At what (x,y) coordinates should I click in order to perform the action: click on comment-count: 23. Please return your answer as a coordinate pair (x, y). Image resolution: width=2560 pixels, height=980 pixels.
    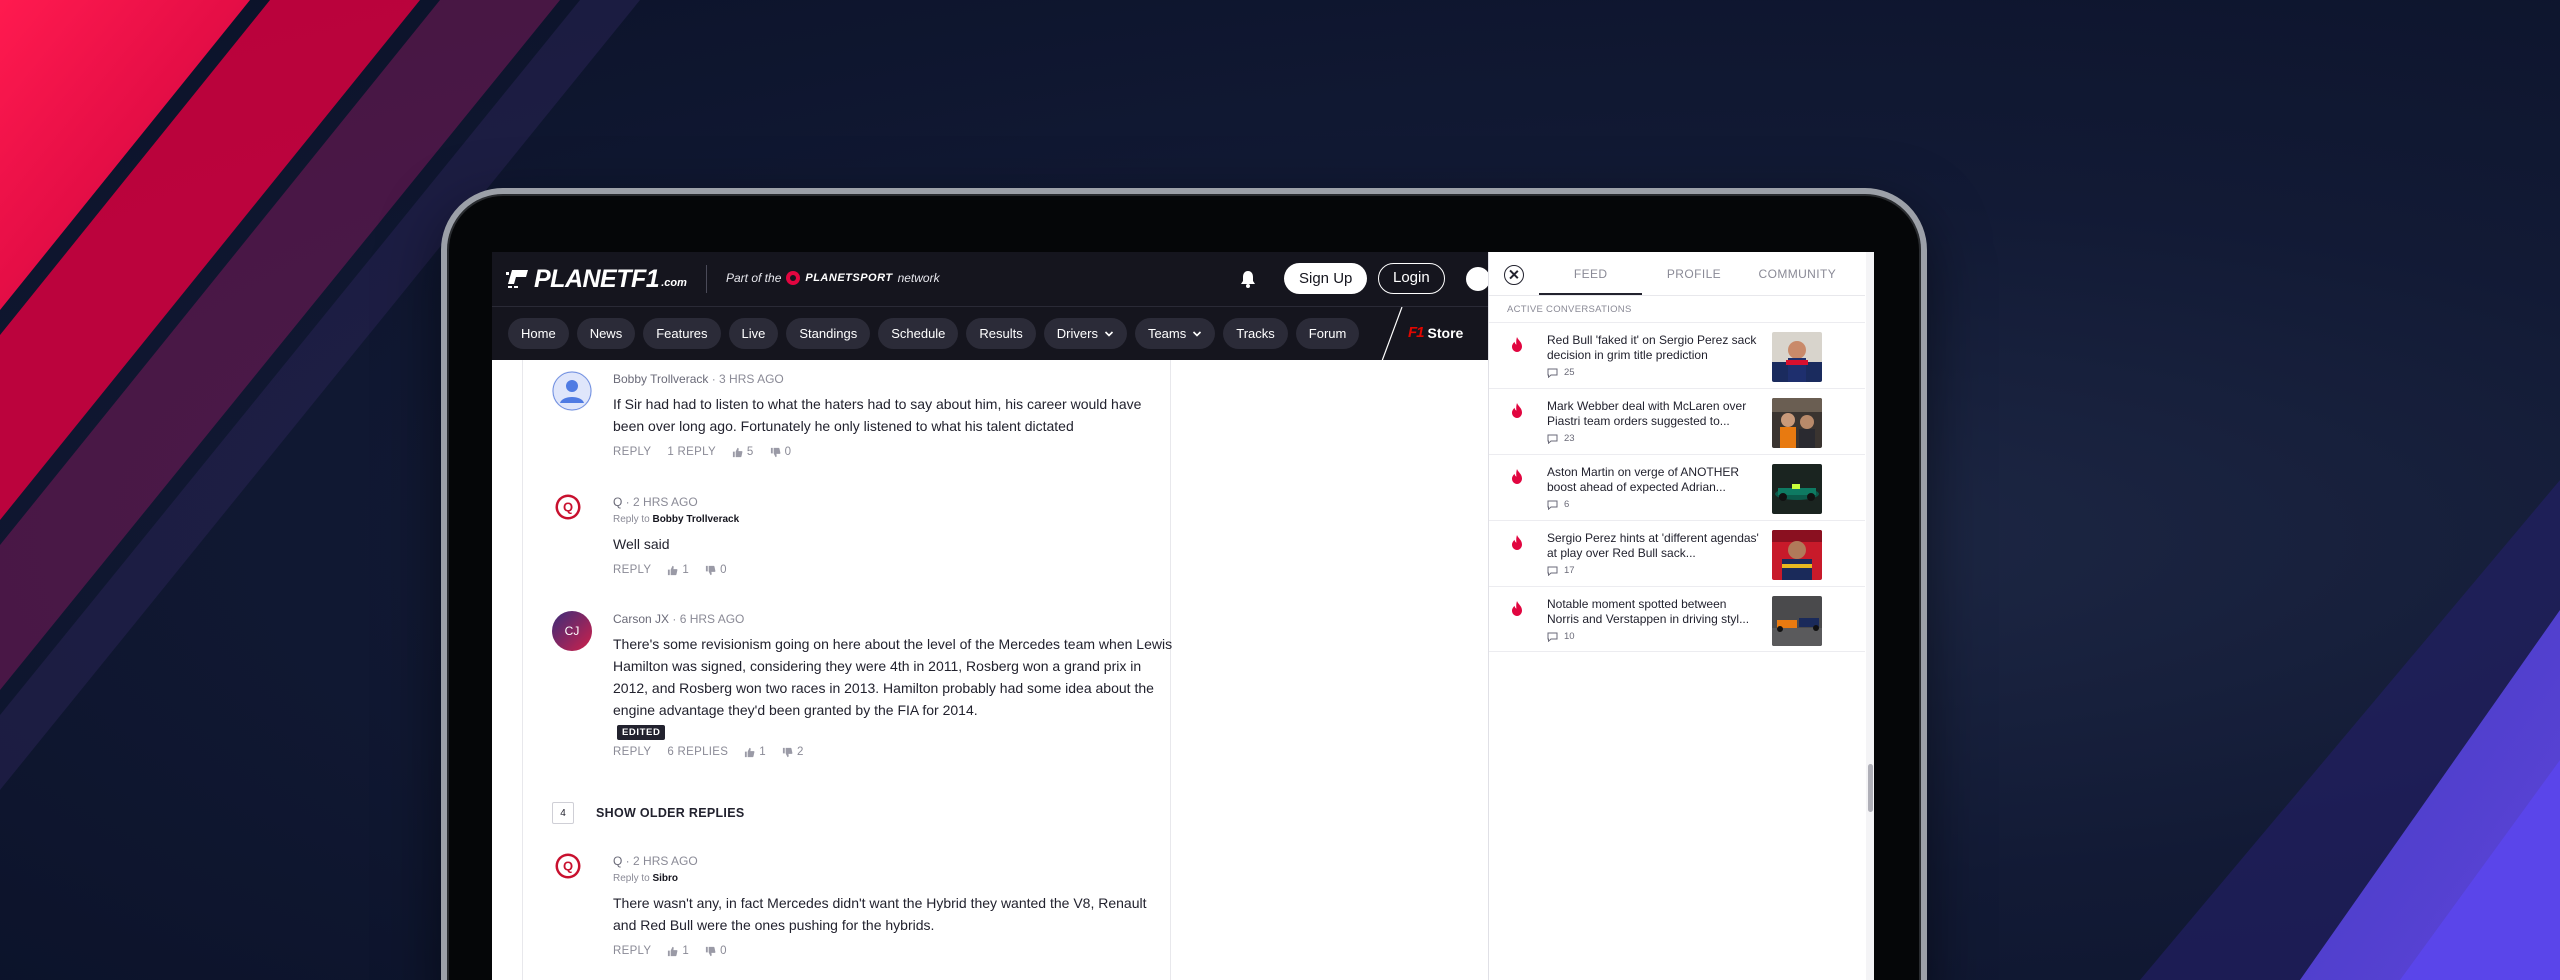
    Looking at the image, I should click on (1561, 438).